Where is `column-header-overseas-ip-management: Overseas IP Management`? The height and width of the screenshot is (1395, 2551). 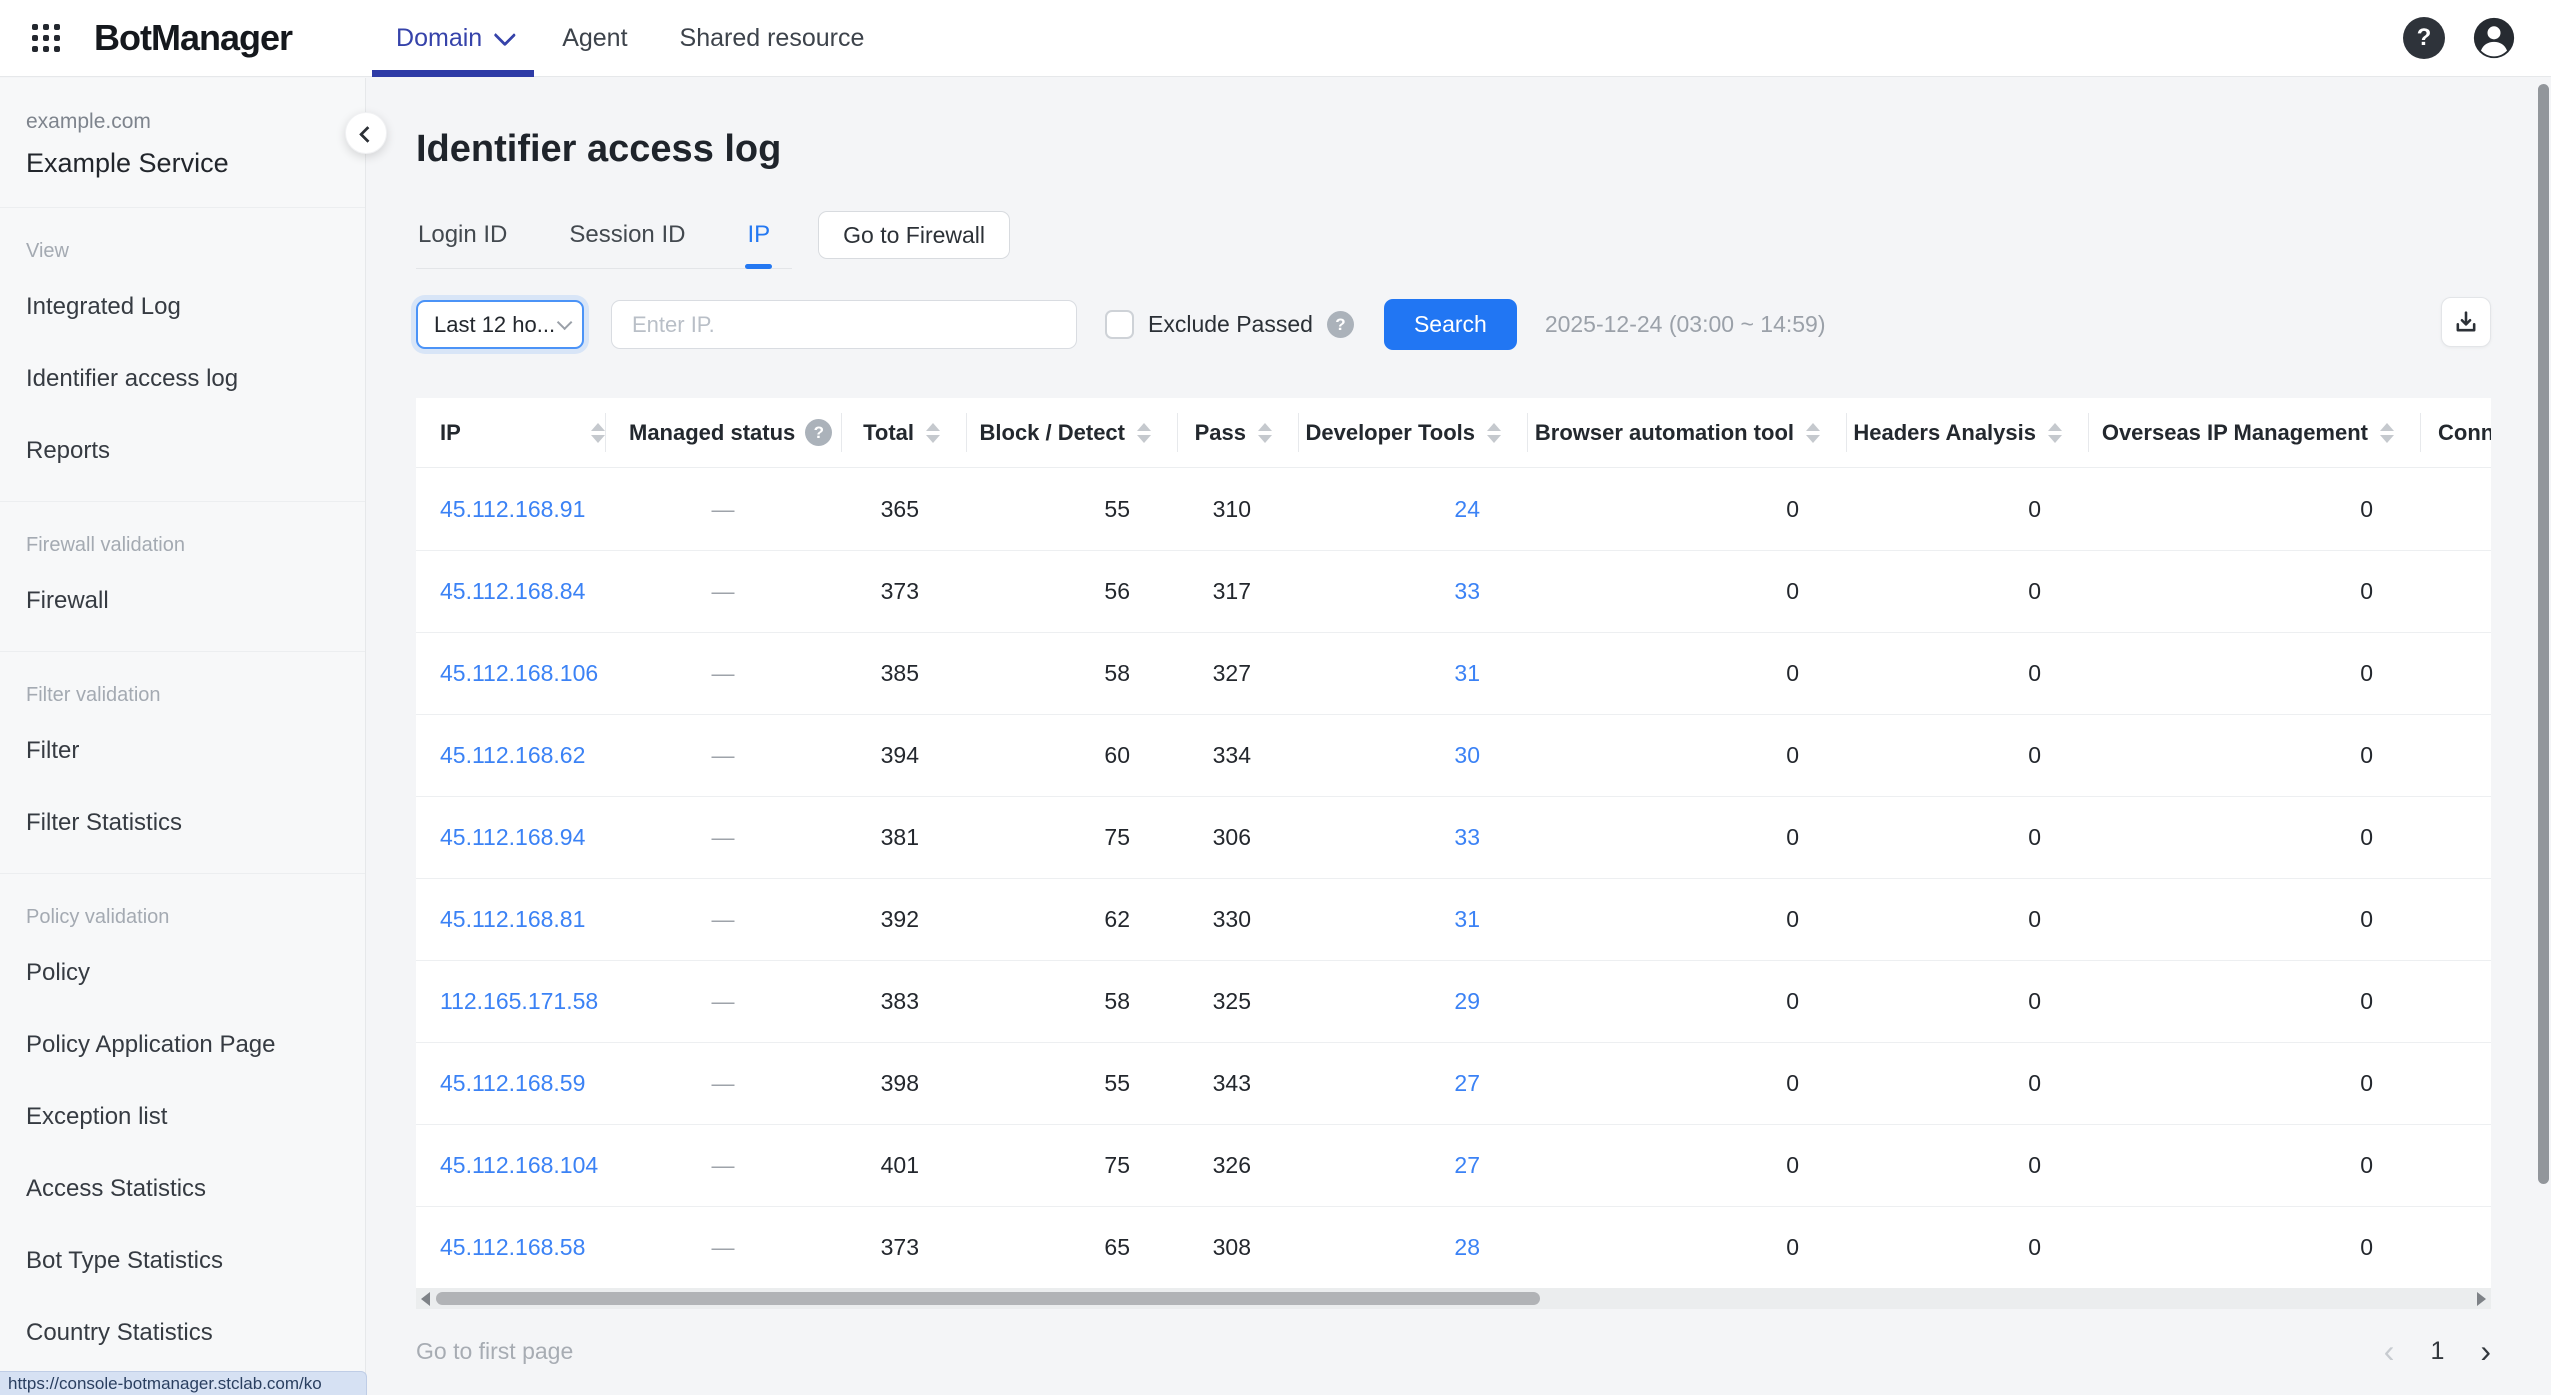
column-header-overseas-ip-management: Overseas IP Management is located at coordinates (2254, 432).